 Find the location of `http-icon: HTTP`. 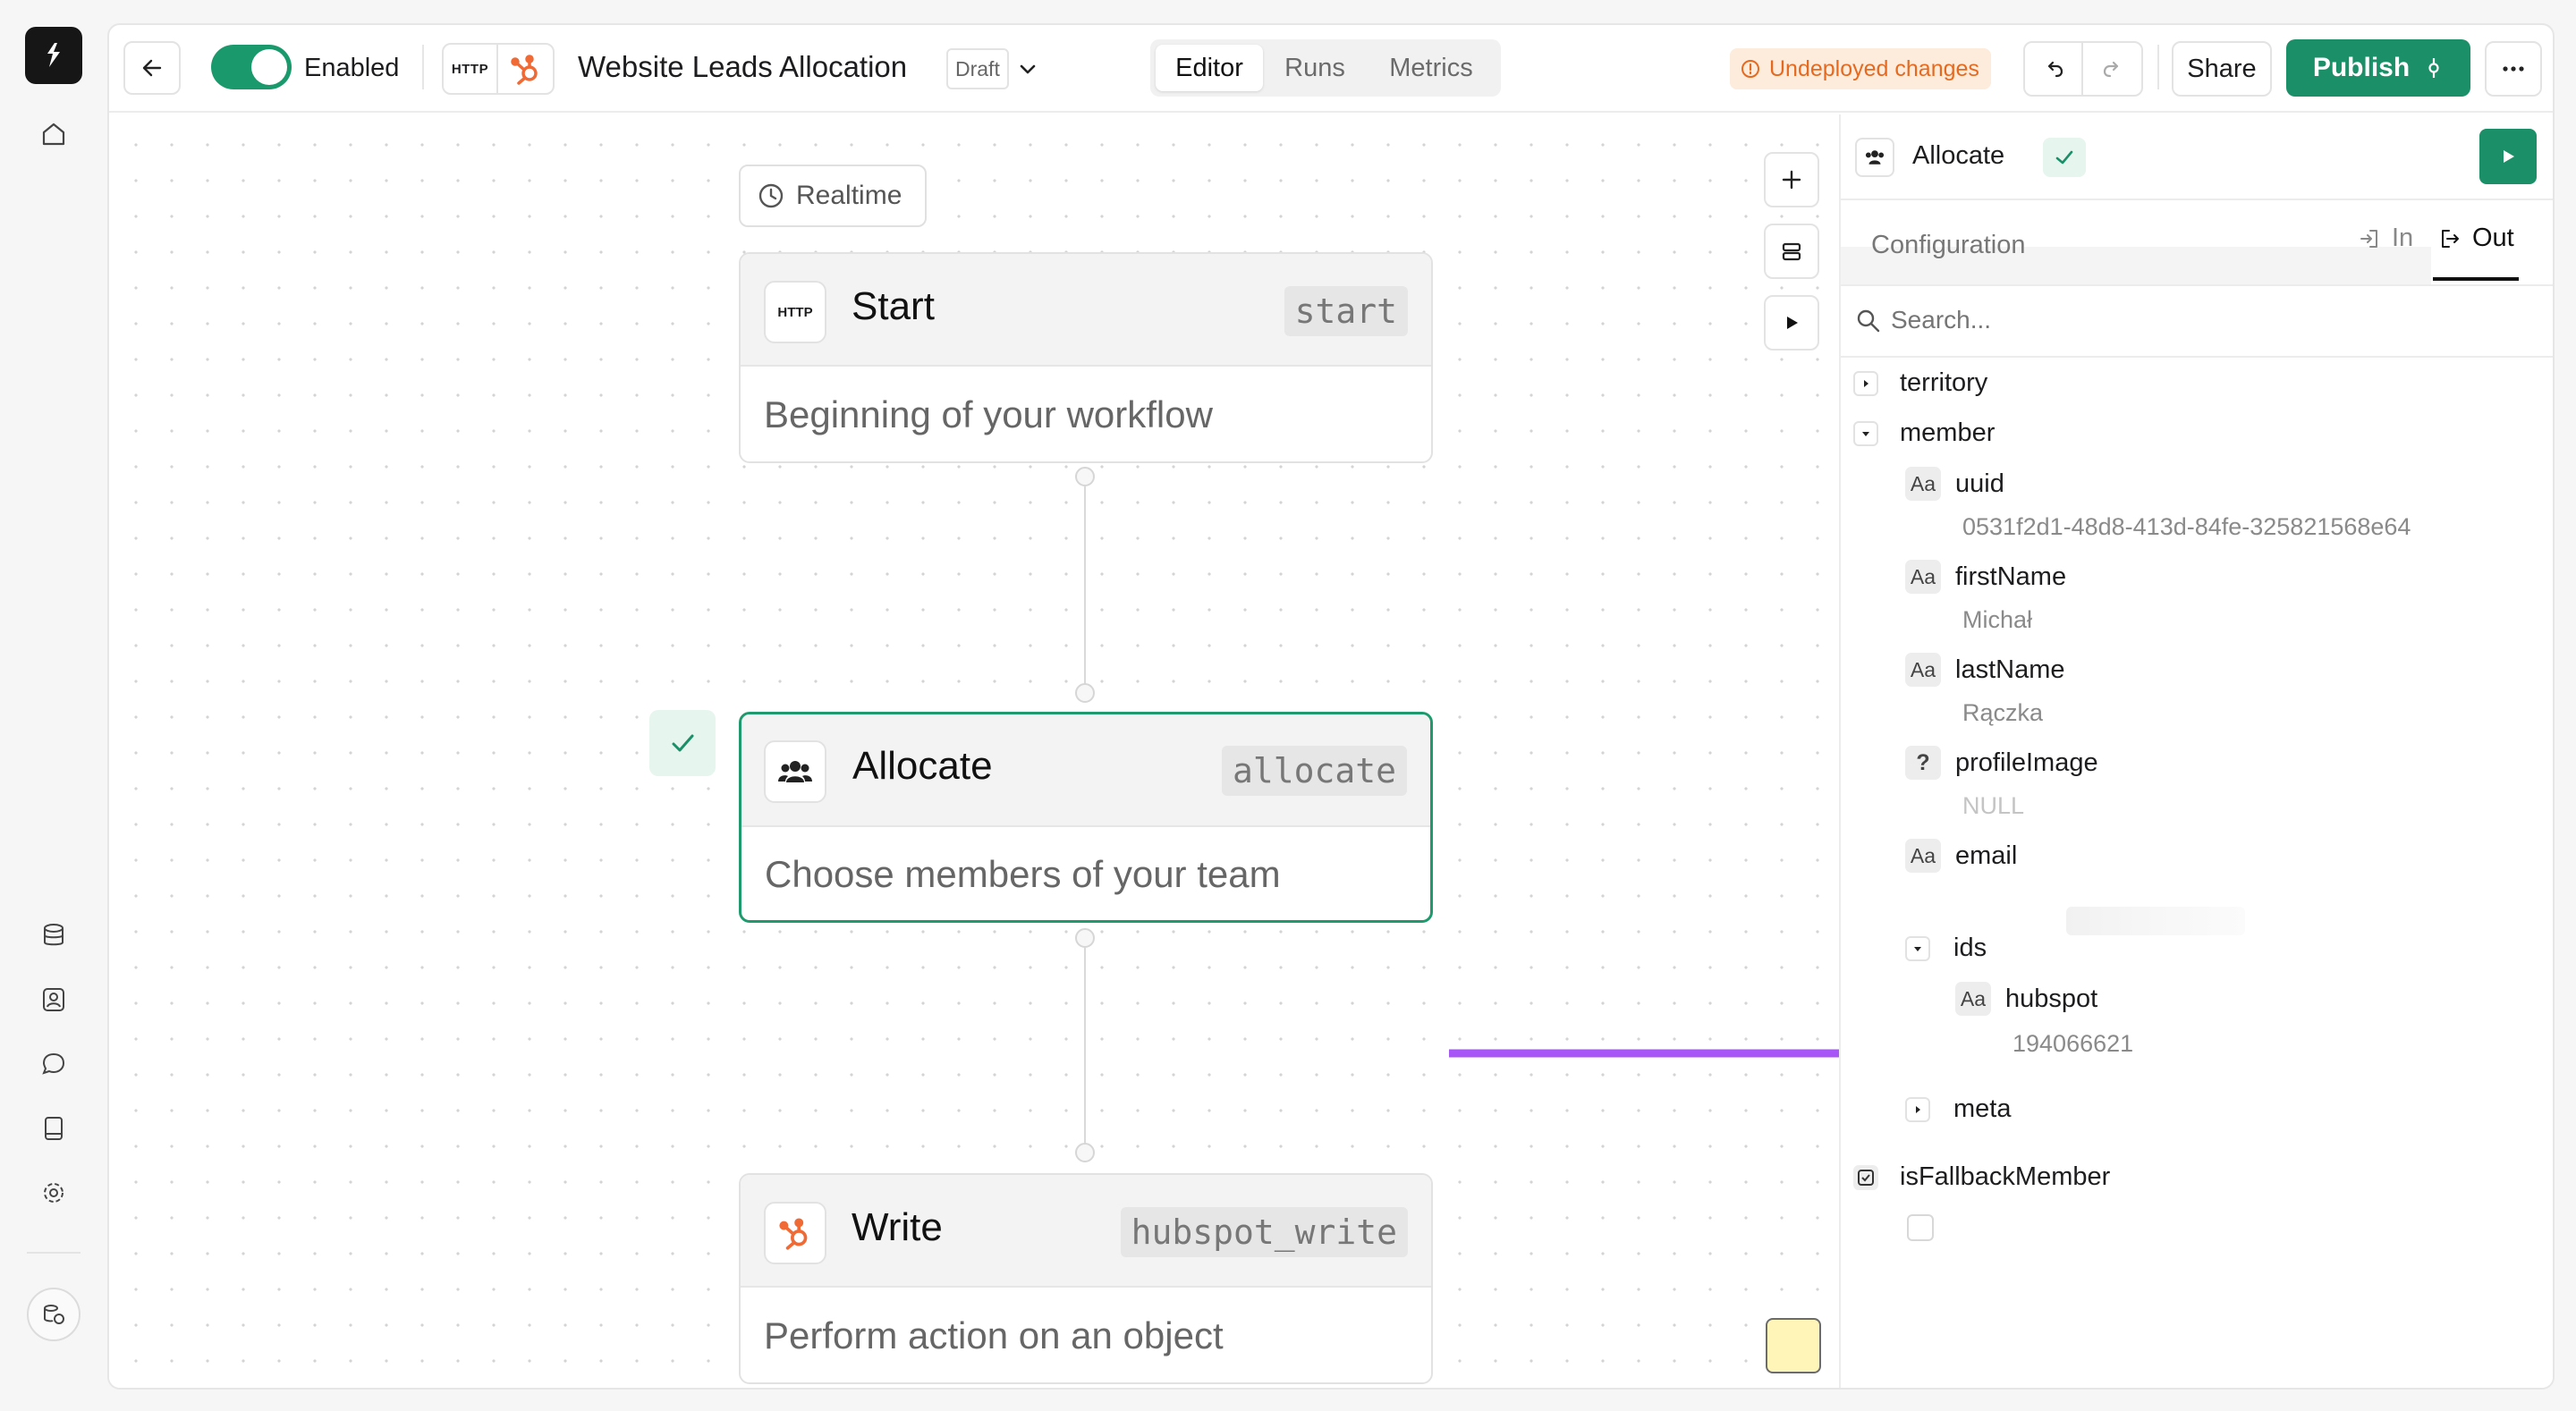

http-icon: HTTP is located at coordinates (471, 69).